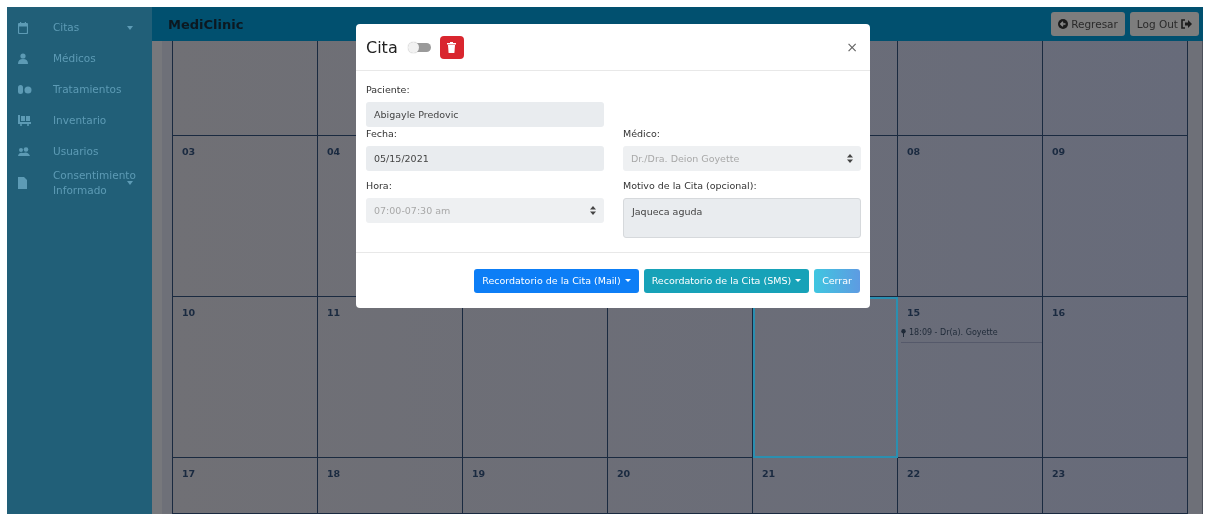 The height and width of the screenshot is (514, 1205). Describe the element at coordinates (22, 182) in the screenshot. I see `file-icon` at that location.